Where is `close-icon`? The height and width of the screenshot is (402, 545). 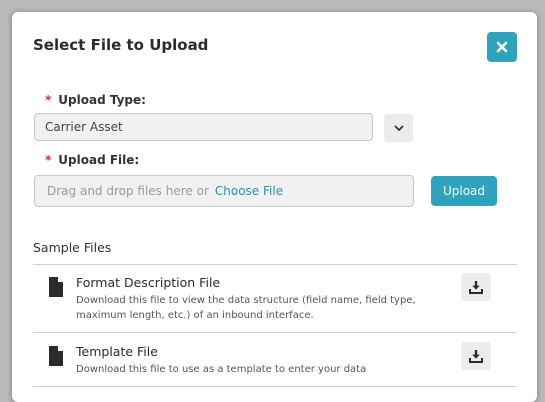 close-icon is located at coordinates (502, 47).